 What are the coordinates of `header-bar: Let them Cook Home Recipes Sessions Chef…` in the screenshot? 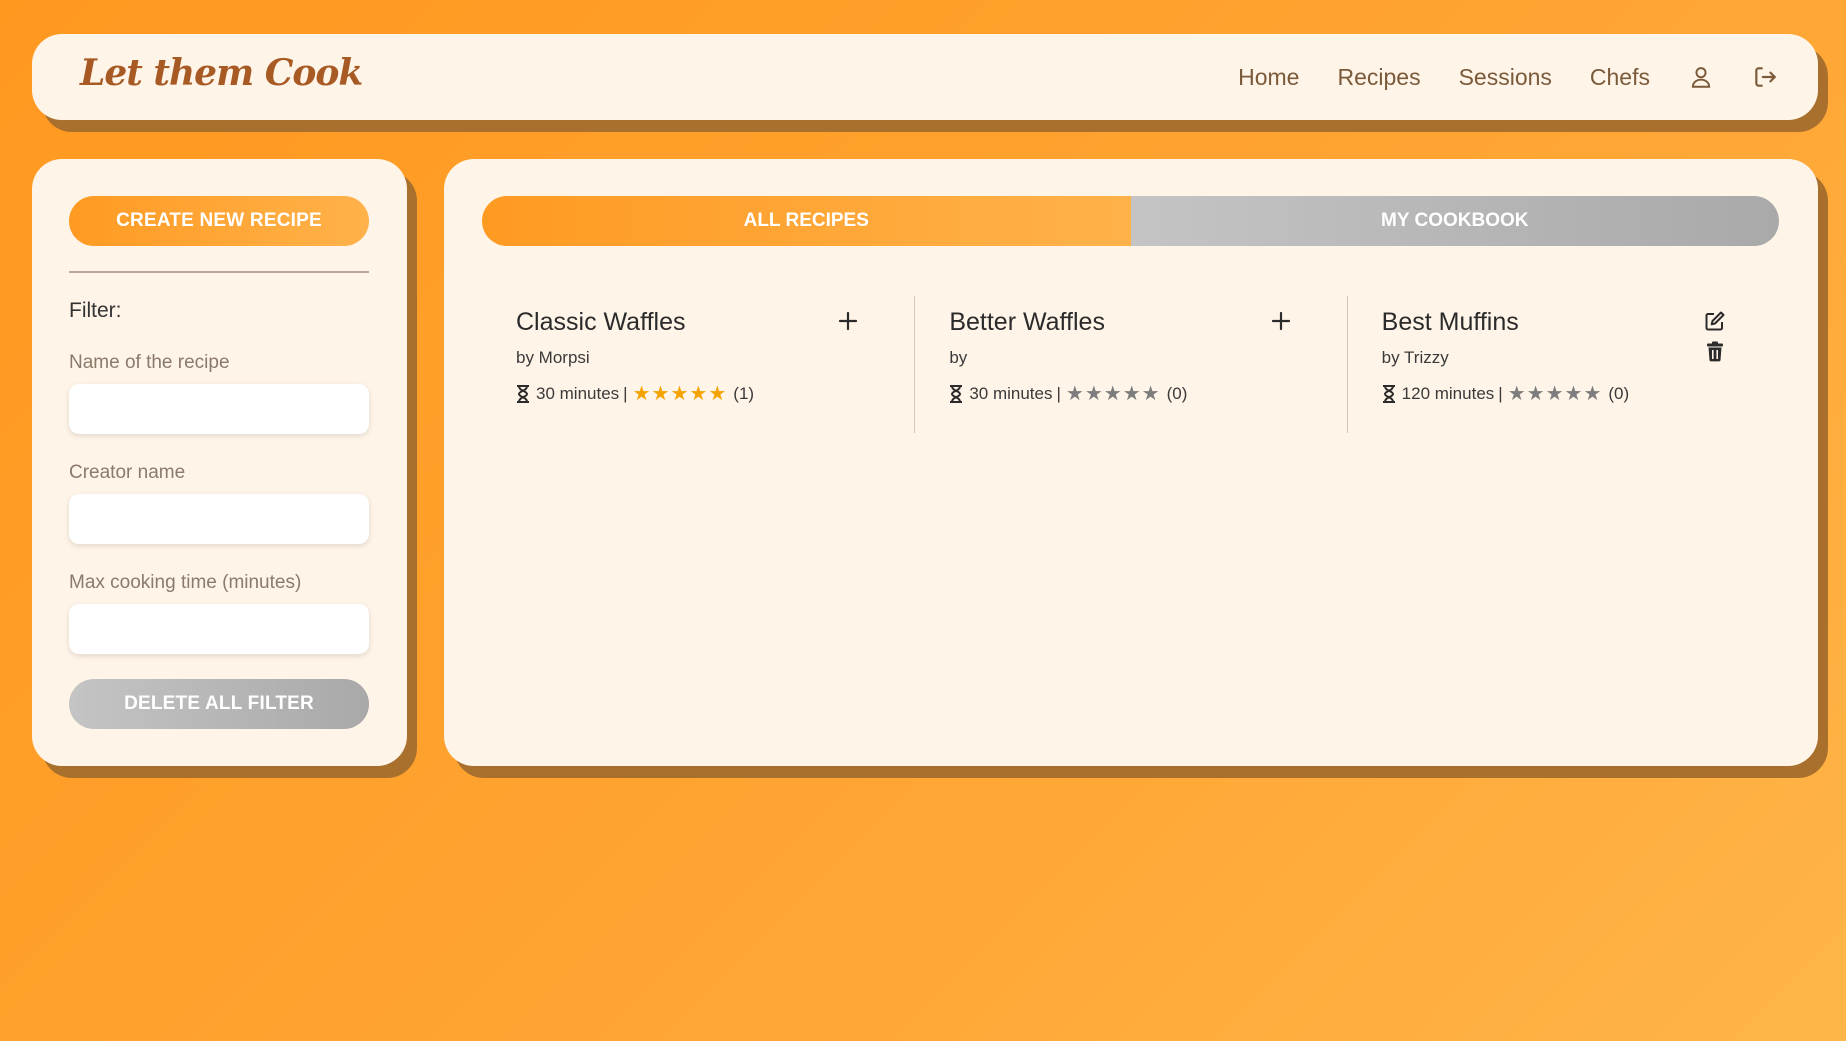 It's located at (925, 77).